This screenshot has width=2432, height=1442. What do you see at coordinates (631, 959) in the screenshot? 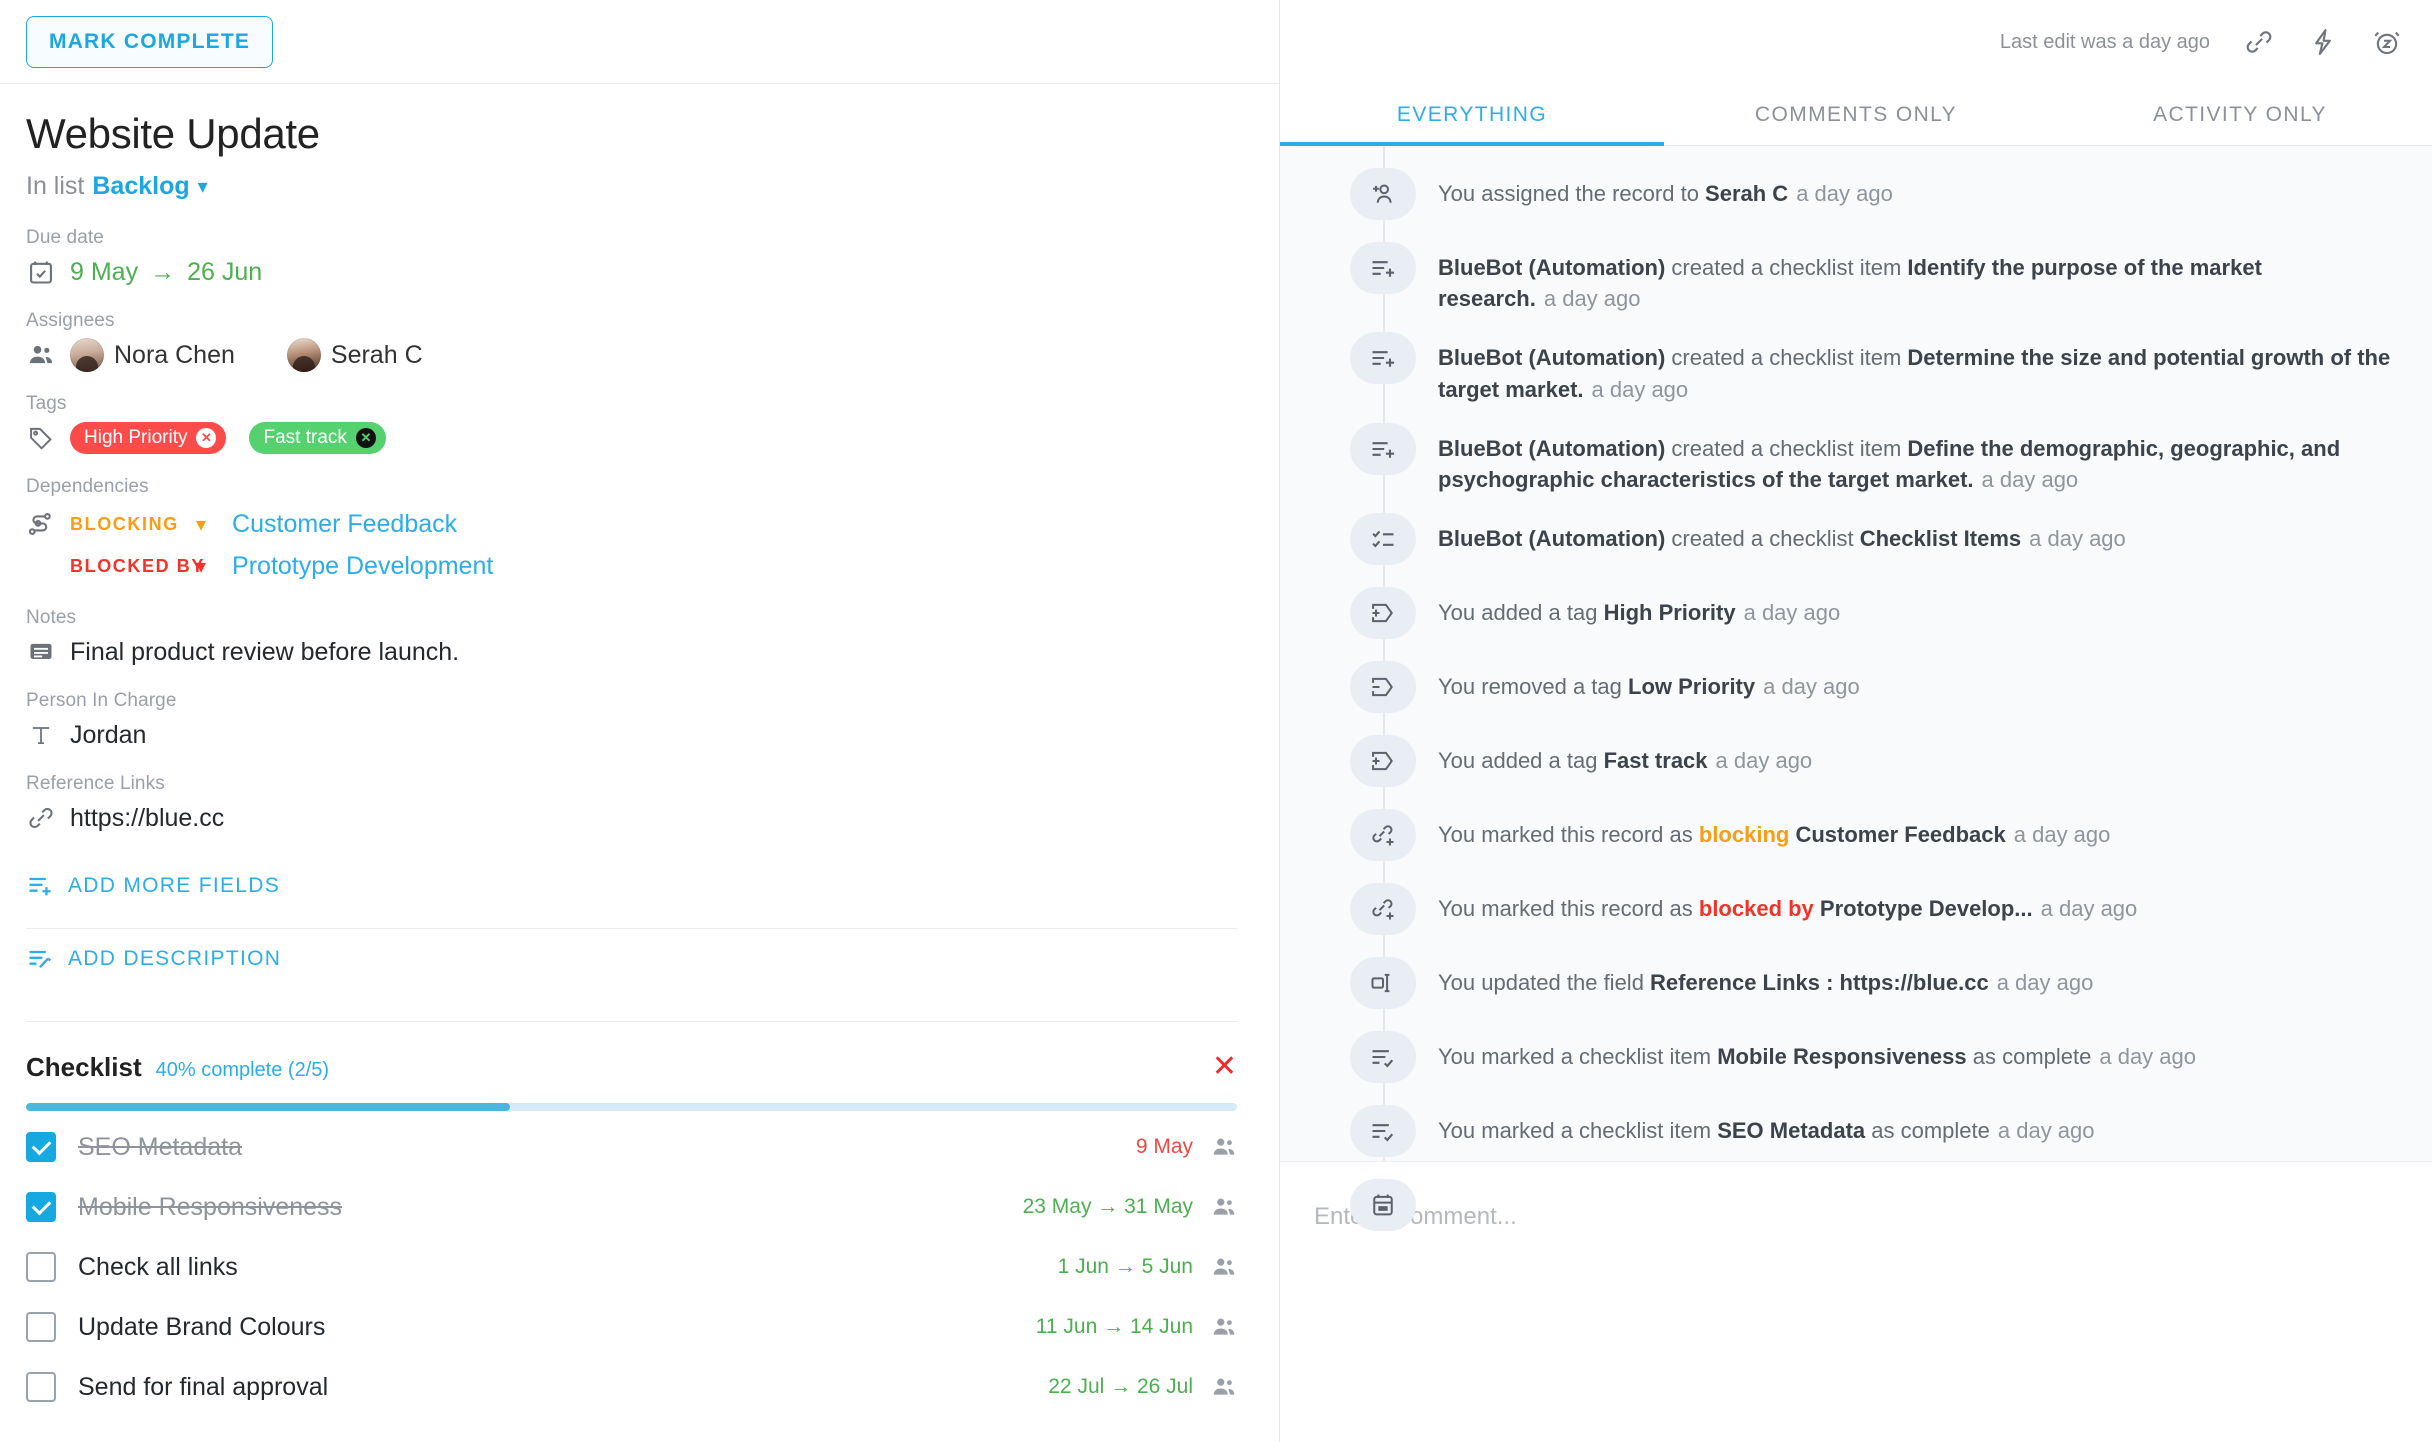
I see `add-description-button: ADD DESCRIPTION` at bounding box center [631, 959].